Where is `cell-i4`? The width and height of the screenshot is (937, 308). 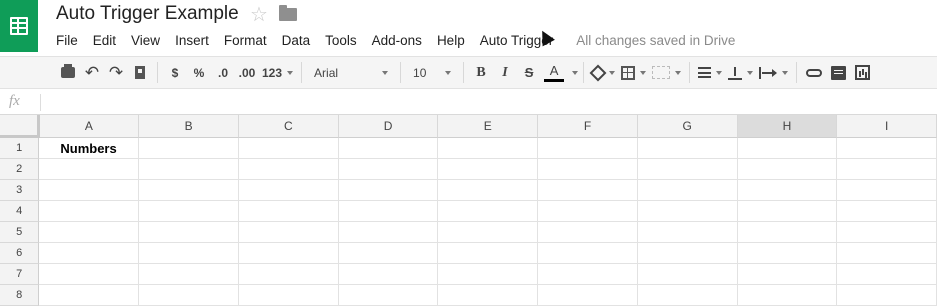 cell-i4 is located at coordinates (887, 211).